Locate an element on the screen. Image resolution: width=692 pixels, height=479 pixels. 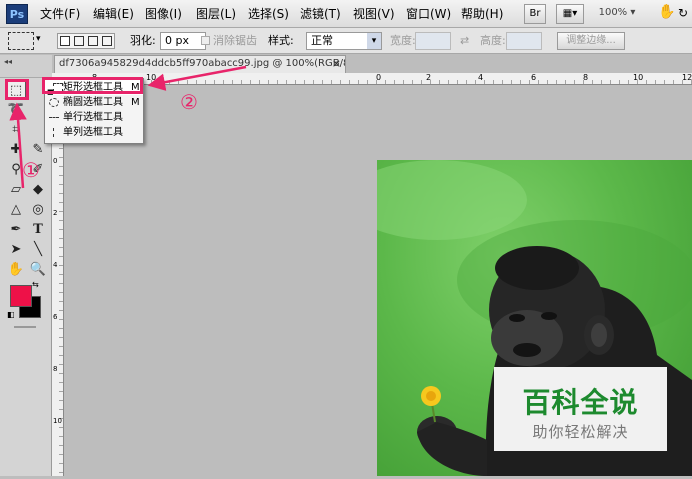
arrow-step2 is located at coordinates (197, 78).